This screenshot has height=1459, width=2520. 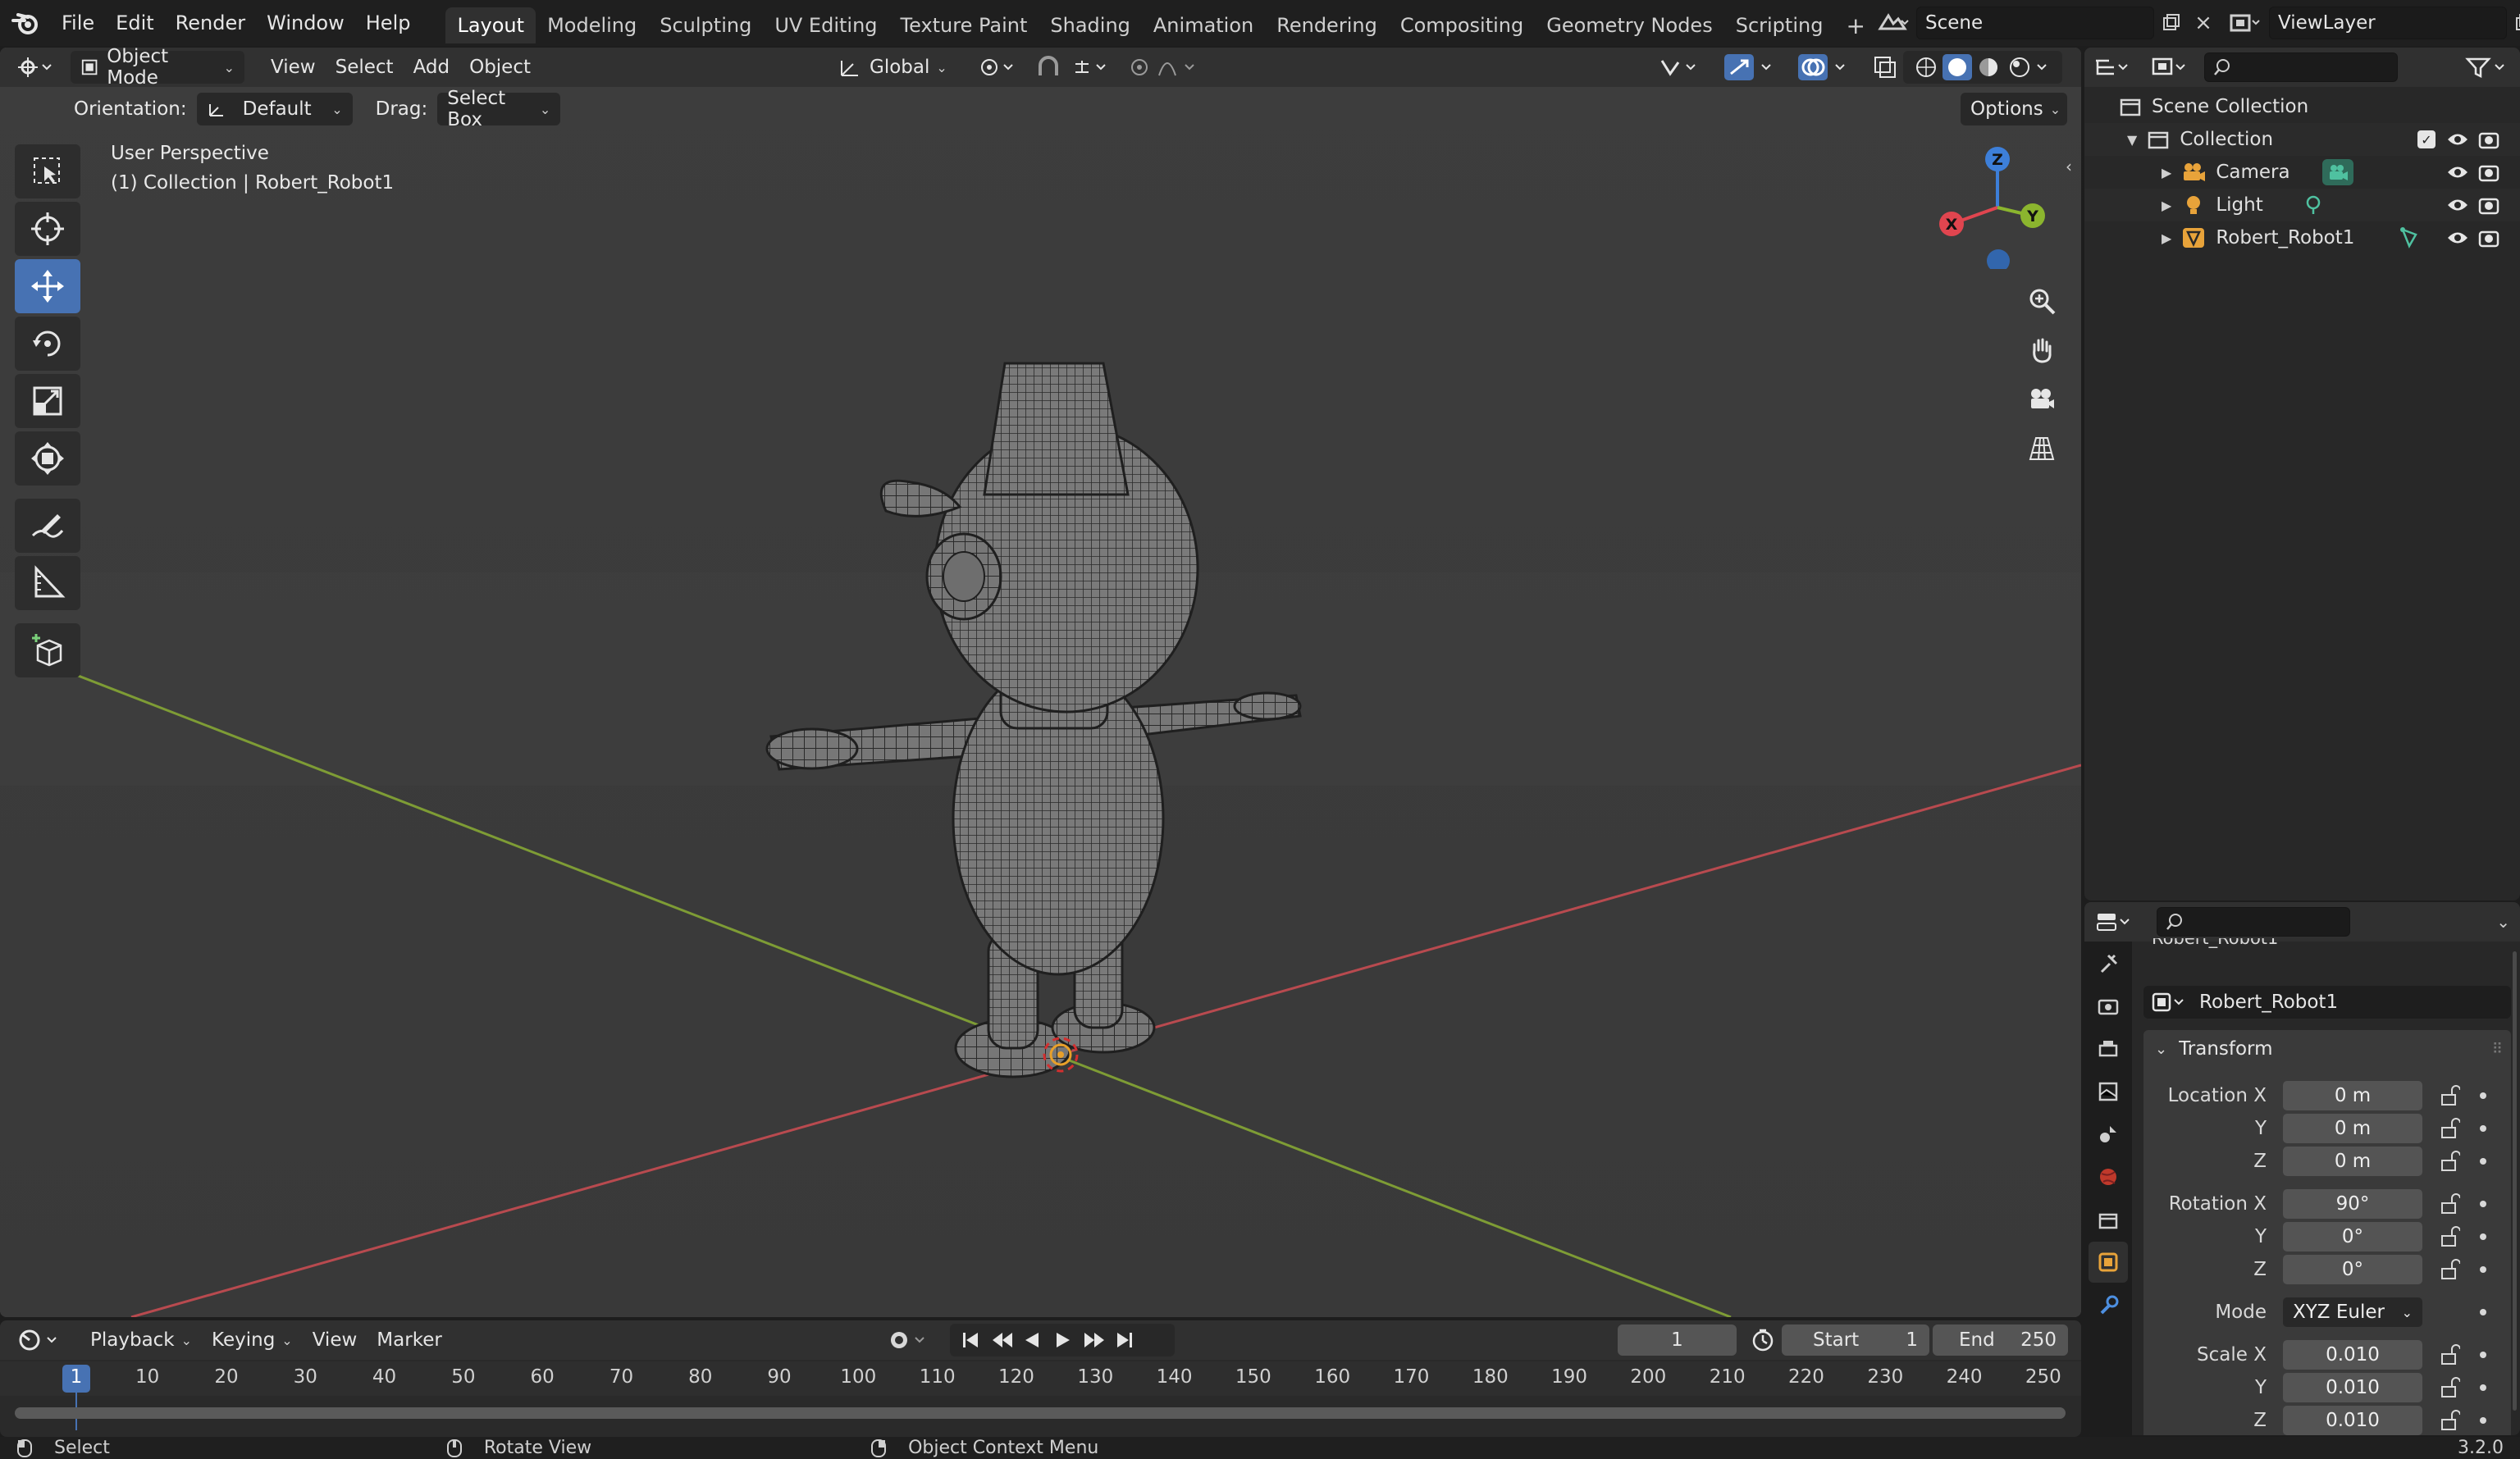 I want to click on timeline-scrollbar, so click(x=1040, y=1413).